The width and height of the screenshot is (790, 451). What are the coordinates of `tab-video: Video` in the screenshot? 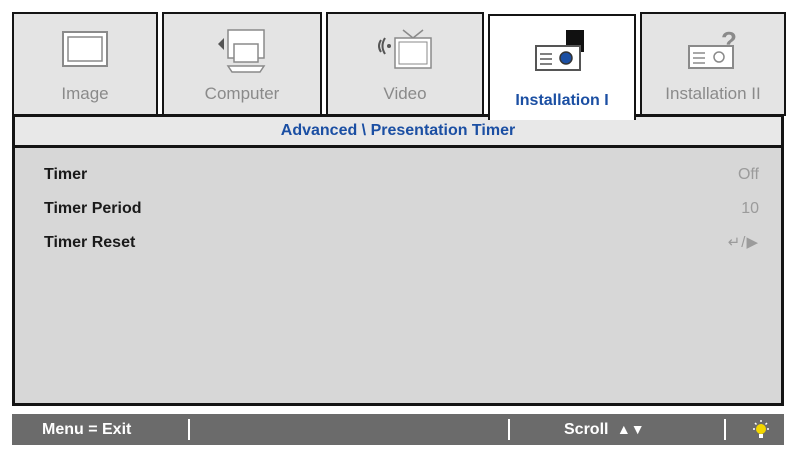 It's located at (405, 64).